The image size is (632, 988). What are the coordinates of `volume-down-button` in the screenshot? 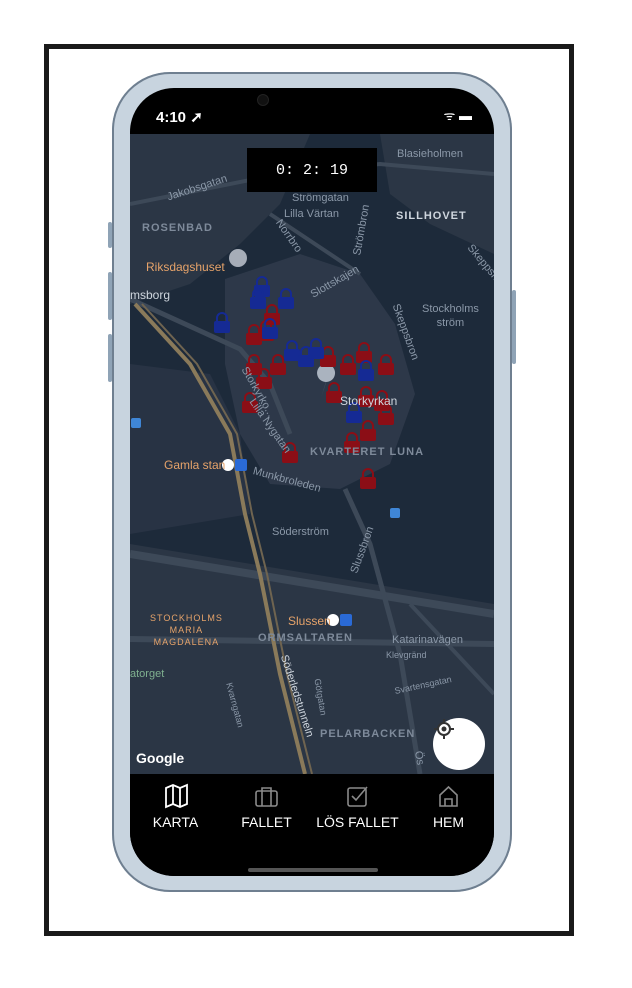 It's located at (110, 358).